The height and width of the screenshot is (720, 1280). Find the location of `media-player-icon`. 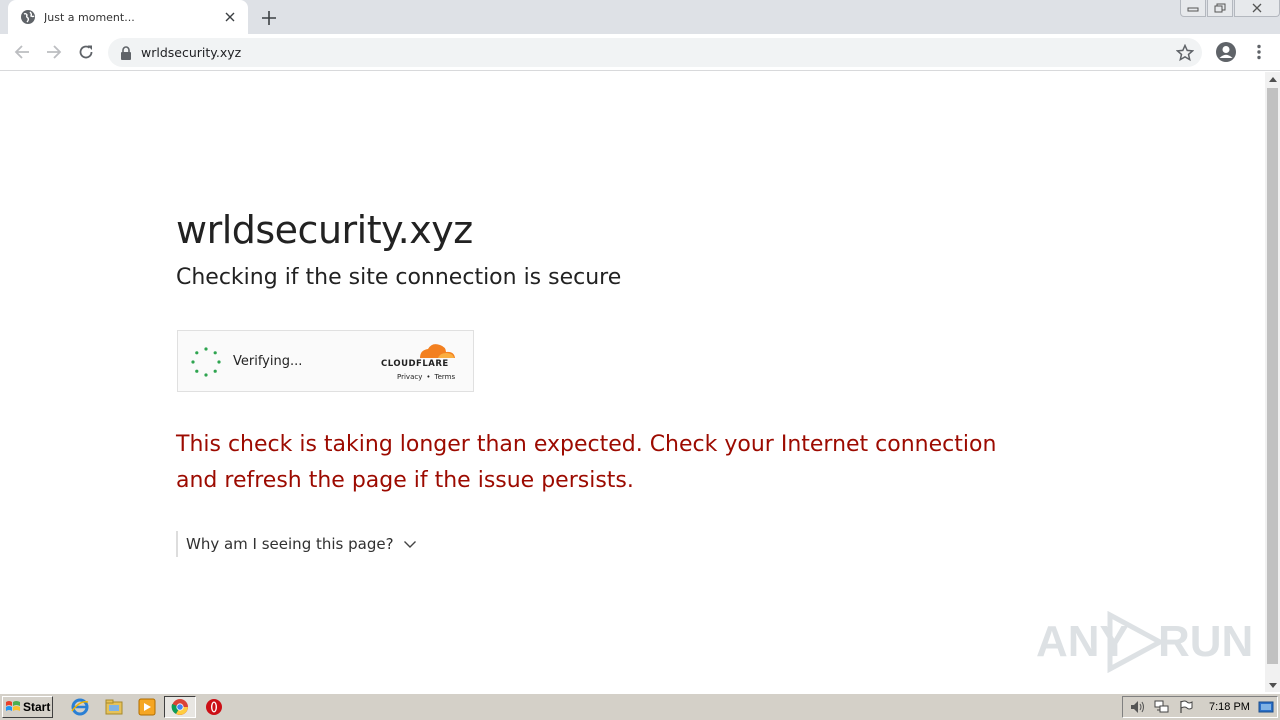

media-player-icon is located at coordinates (147, 707).